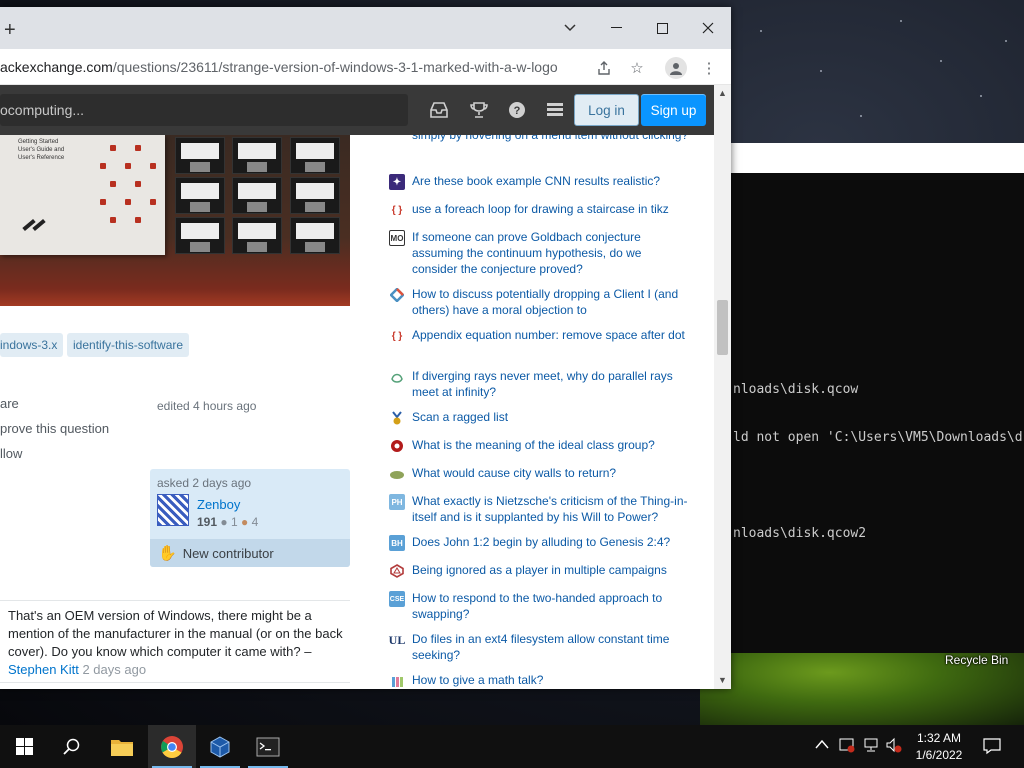 The height and width of the screenshot is (768, 1024). Describe the element at coordinates (676, 68) in the screenshot. I see `profile-icon` at that location.